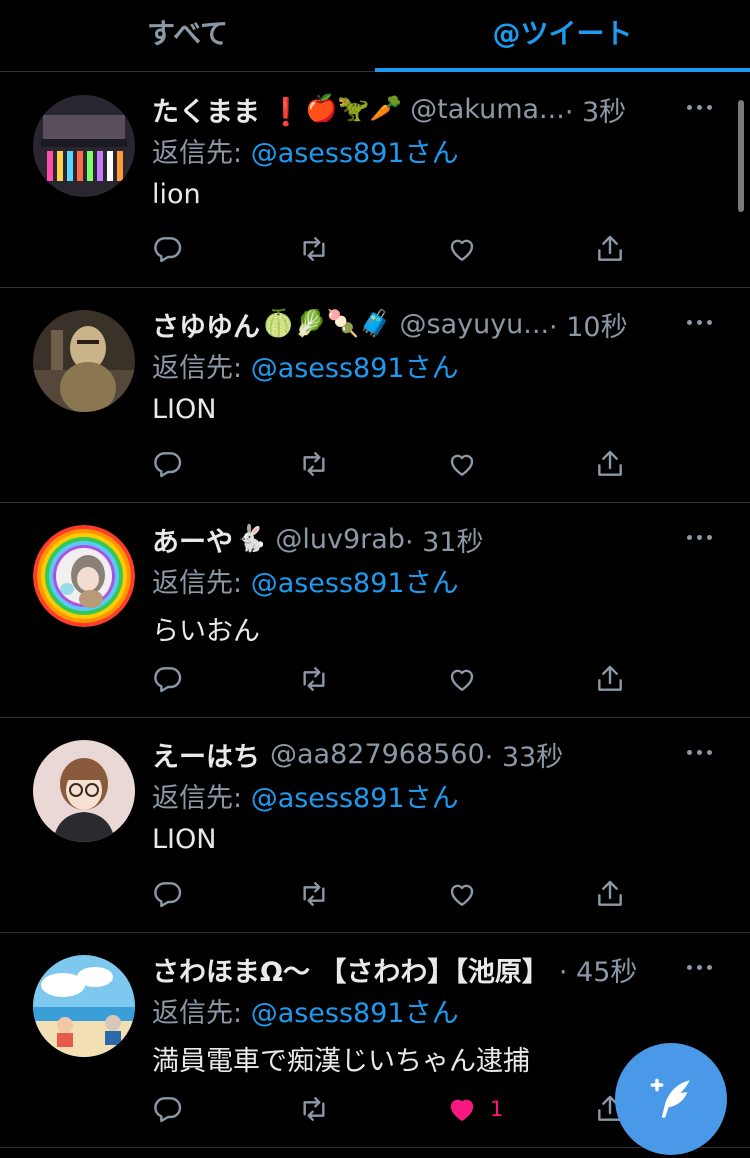  What do you see at coordinates (392, 1109) in the screenshot?
I see `tweet-actions: 1` at bounding box center [392, 1109].